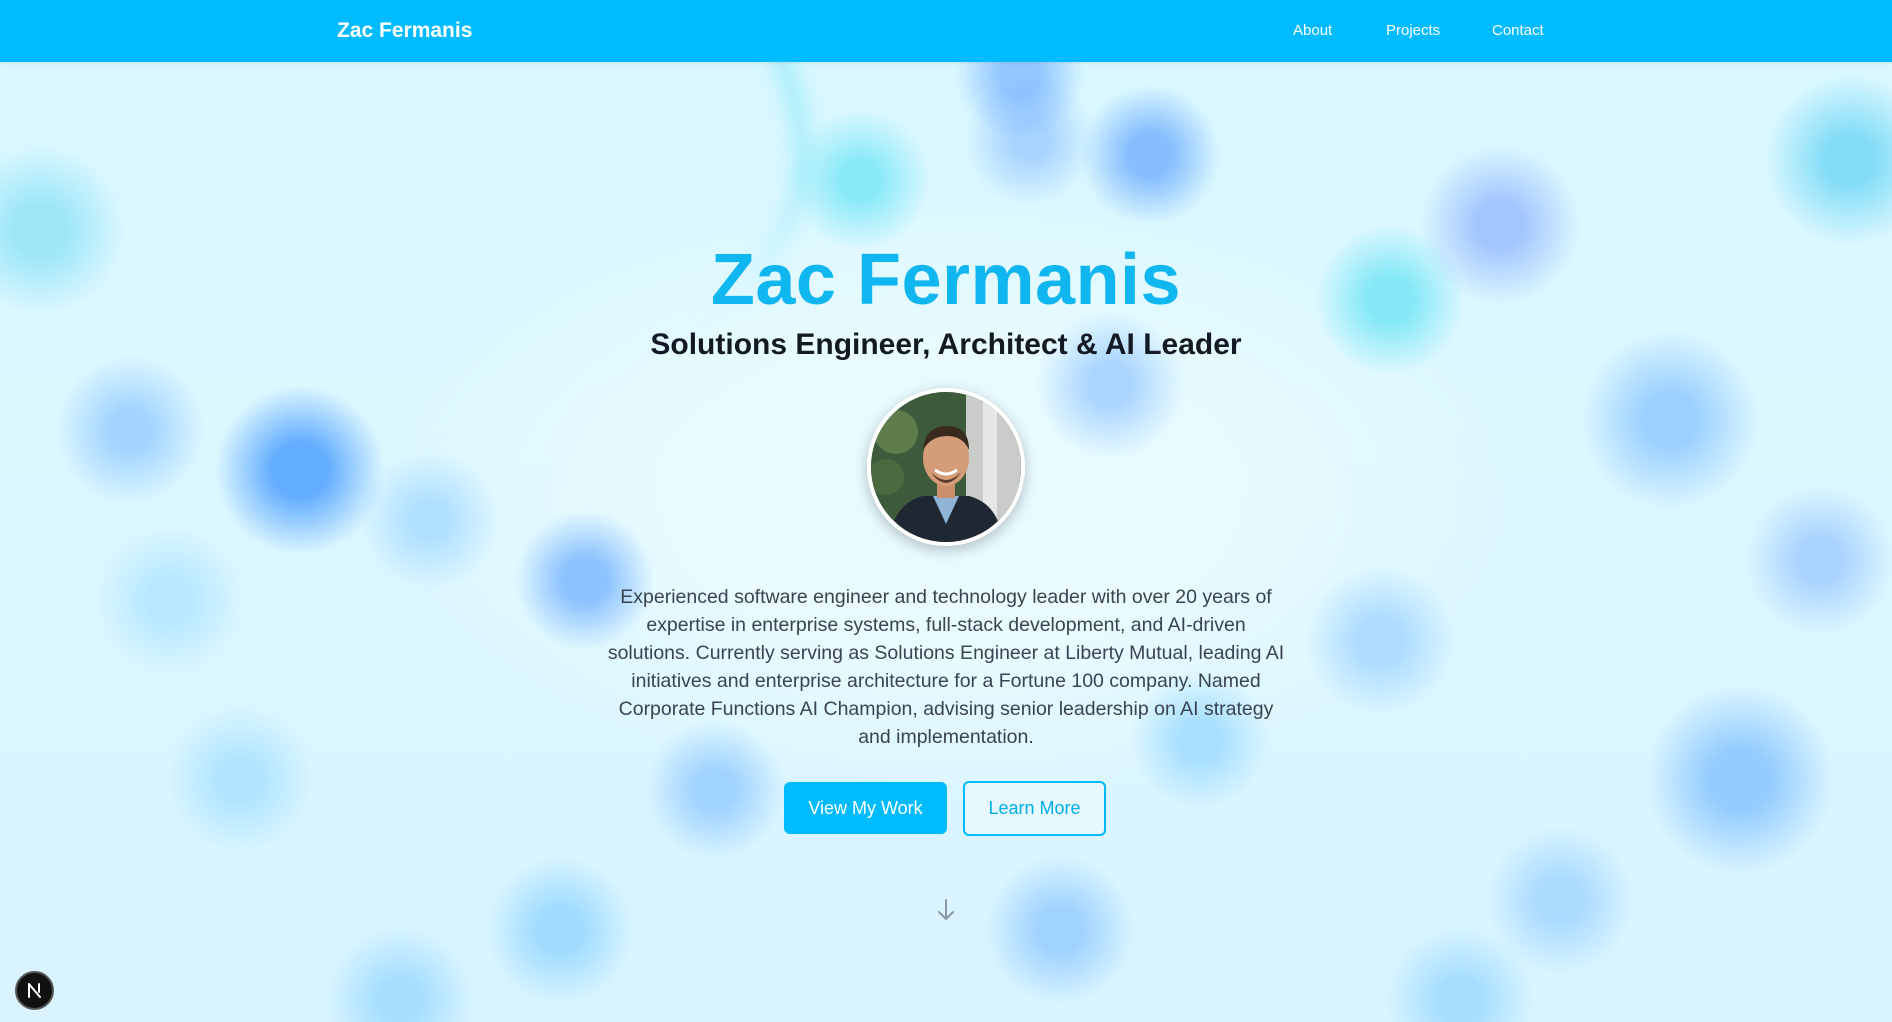  Describe the element at coordinates (946, 280) in the screenshot. I see `hero-name: Zac Fermanis` at that location.